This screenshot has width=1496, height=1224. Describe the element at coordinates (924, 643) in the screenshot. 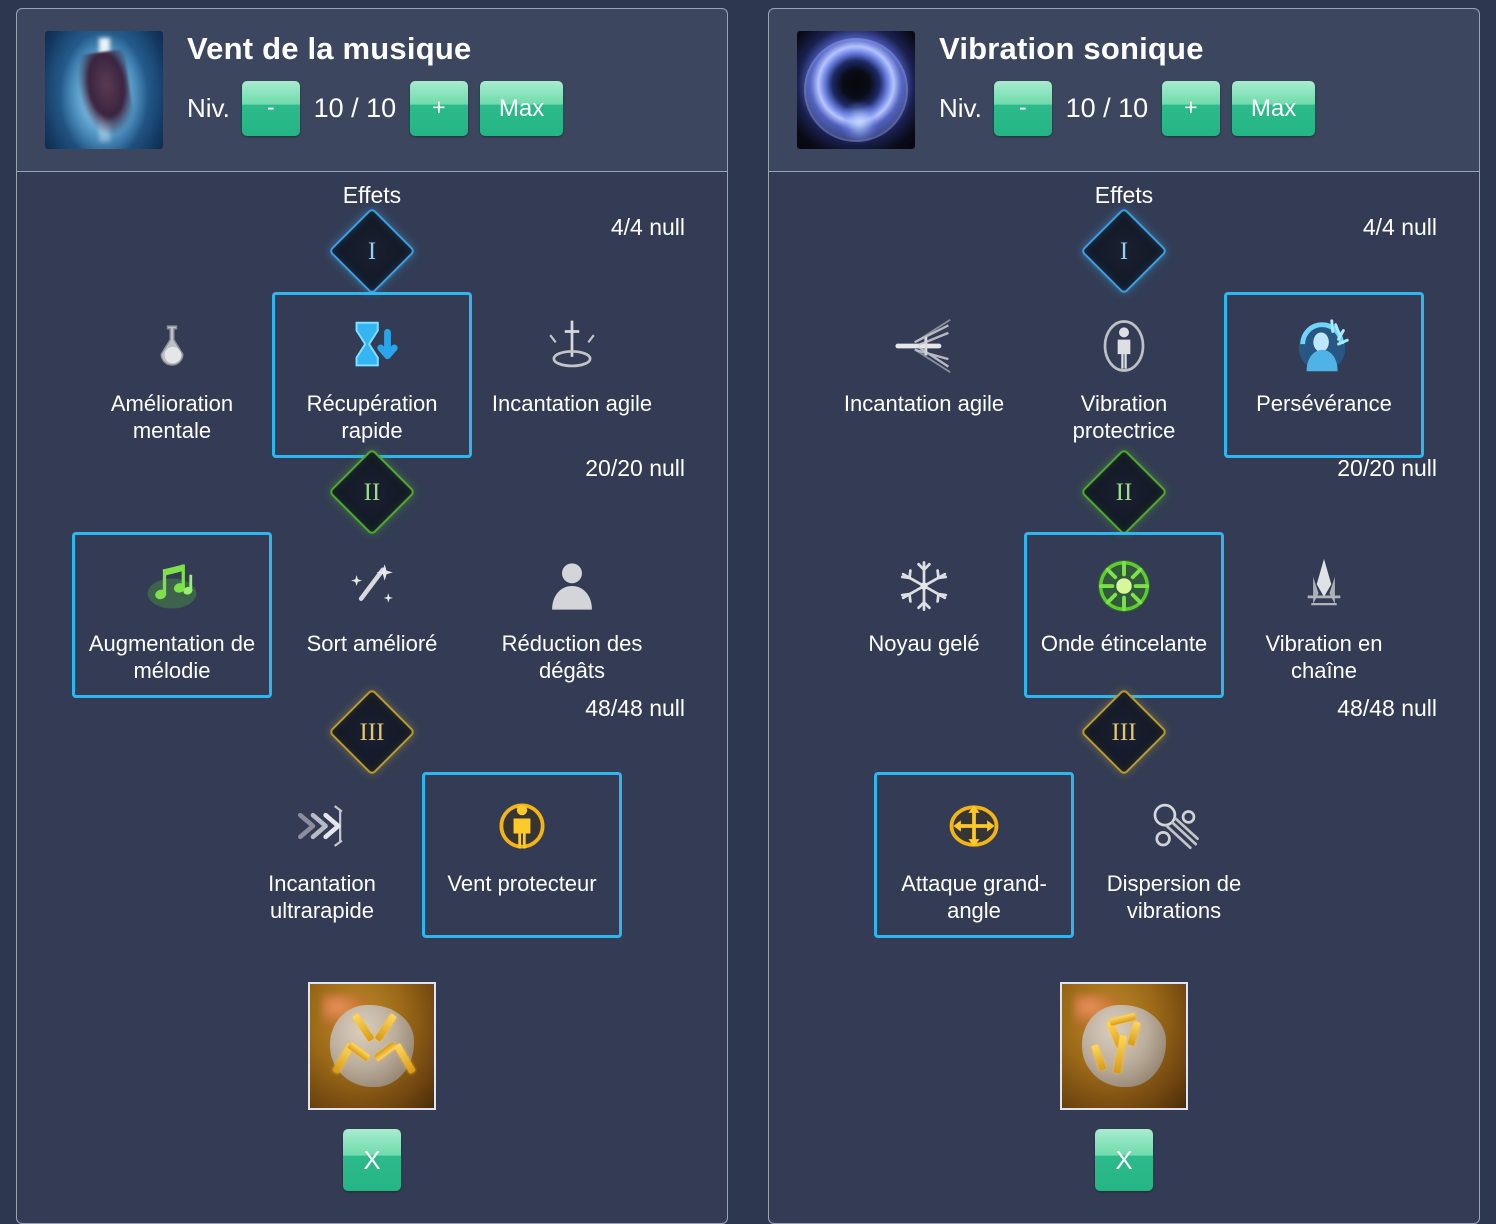

I see `node-label: Noyau gelé` at that location.